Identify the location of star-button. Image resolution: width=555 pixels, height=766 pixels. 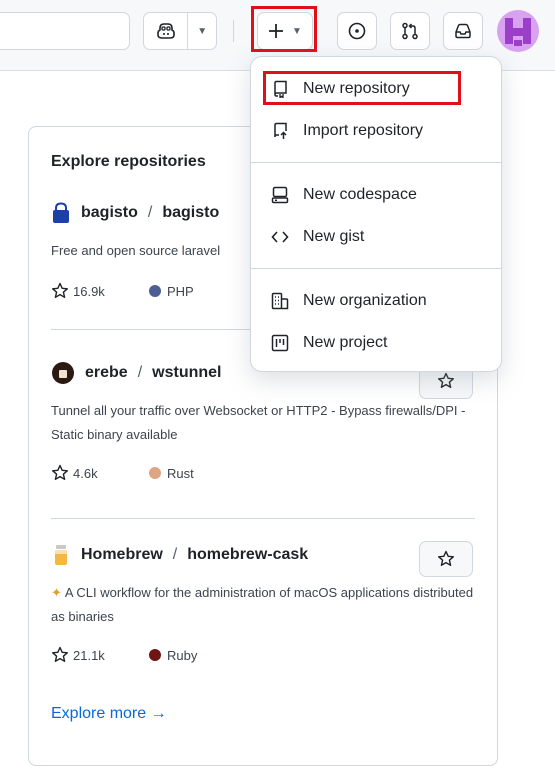
(446, 559).